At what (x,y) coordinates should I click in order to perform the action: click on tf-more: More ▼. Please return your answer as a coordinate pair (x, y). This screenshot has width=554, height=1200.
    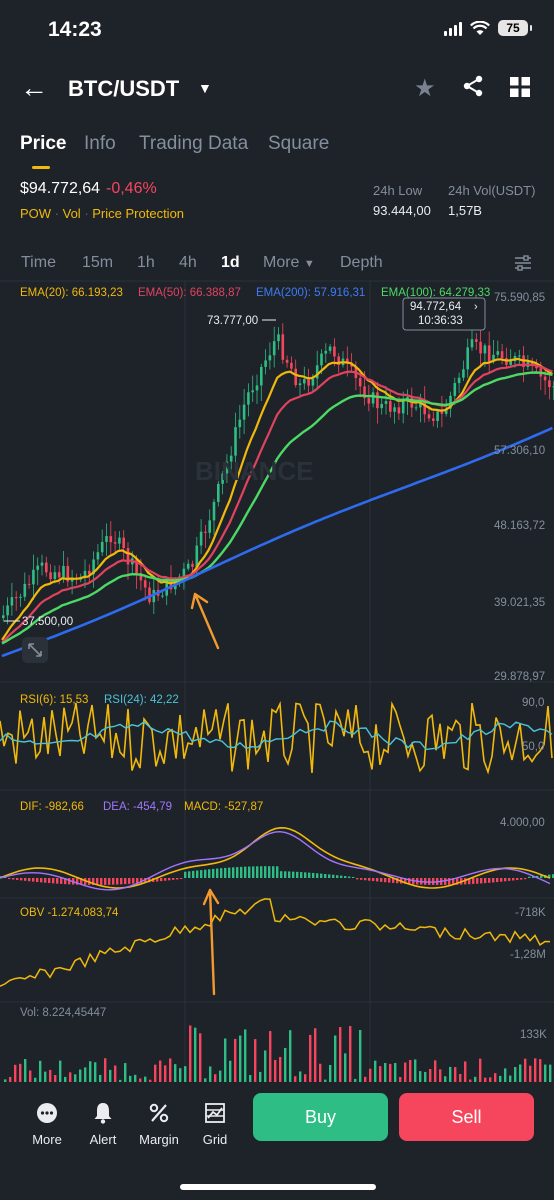
    Looking at the image, I should click on (289, 263).